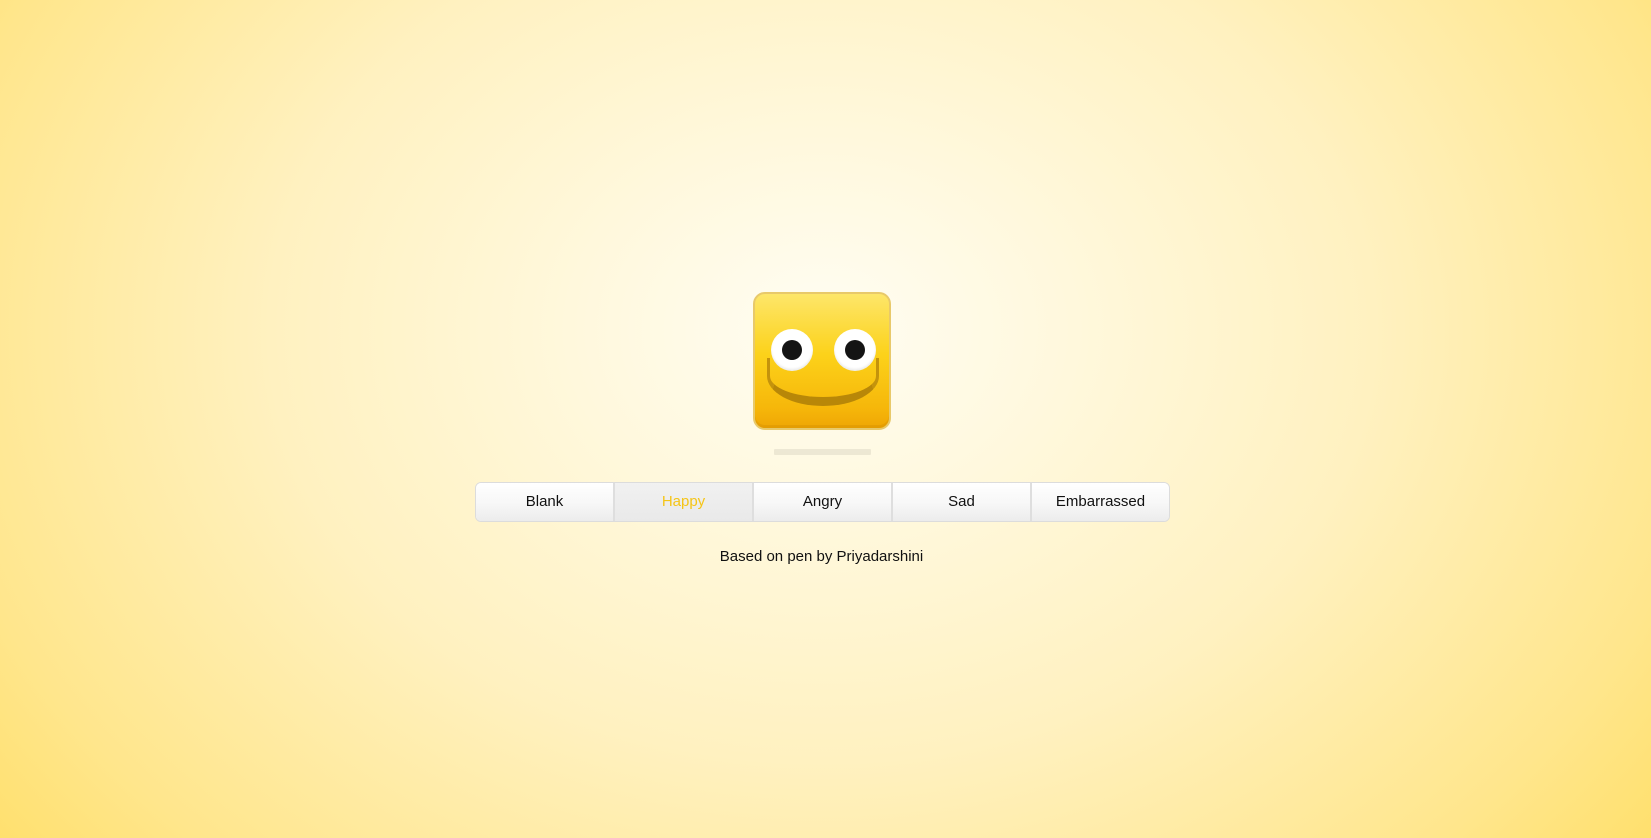 The image size is (1651, 838). I want to click on face-shadow, so click(822, 452).